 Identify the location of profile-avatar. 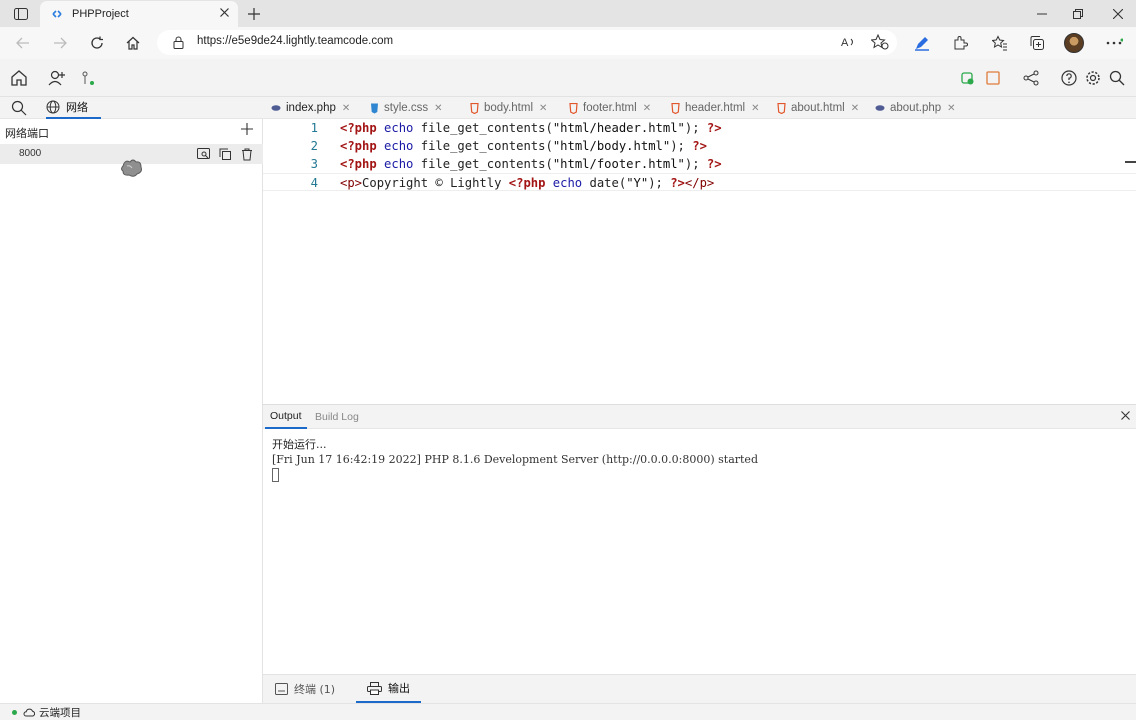
(1074, 43).